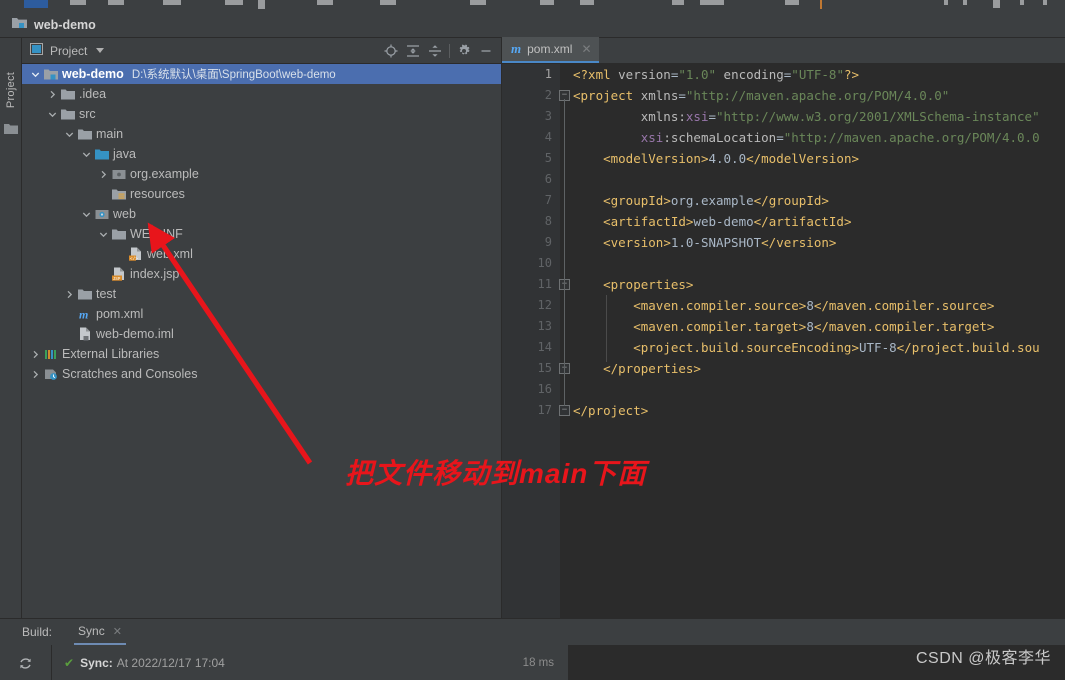  Describe the element at coordinates (234, 2) in the screenshot. I see `menu-item-code` at that location.